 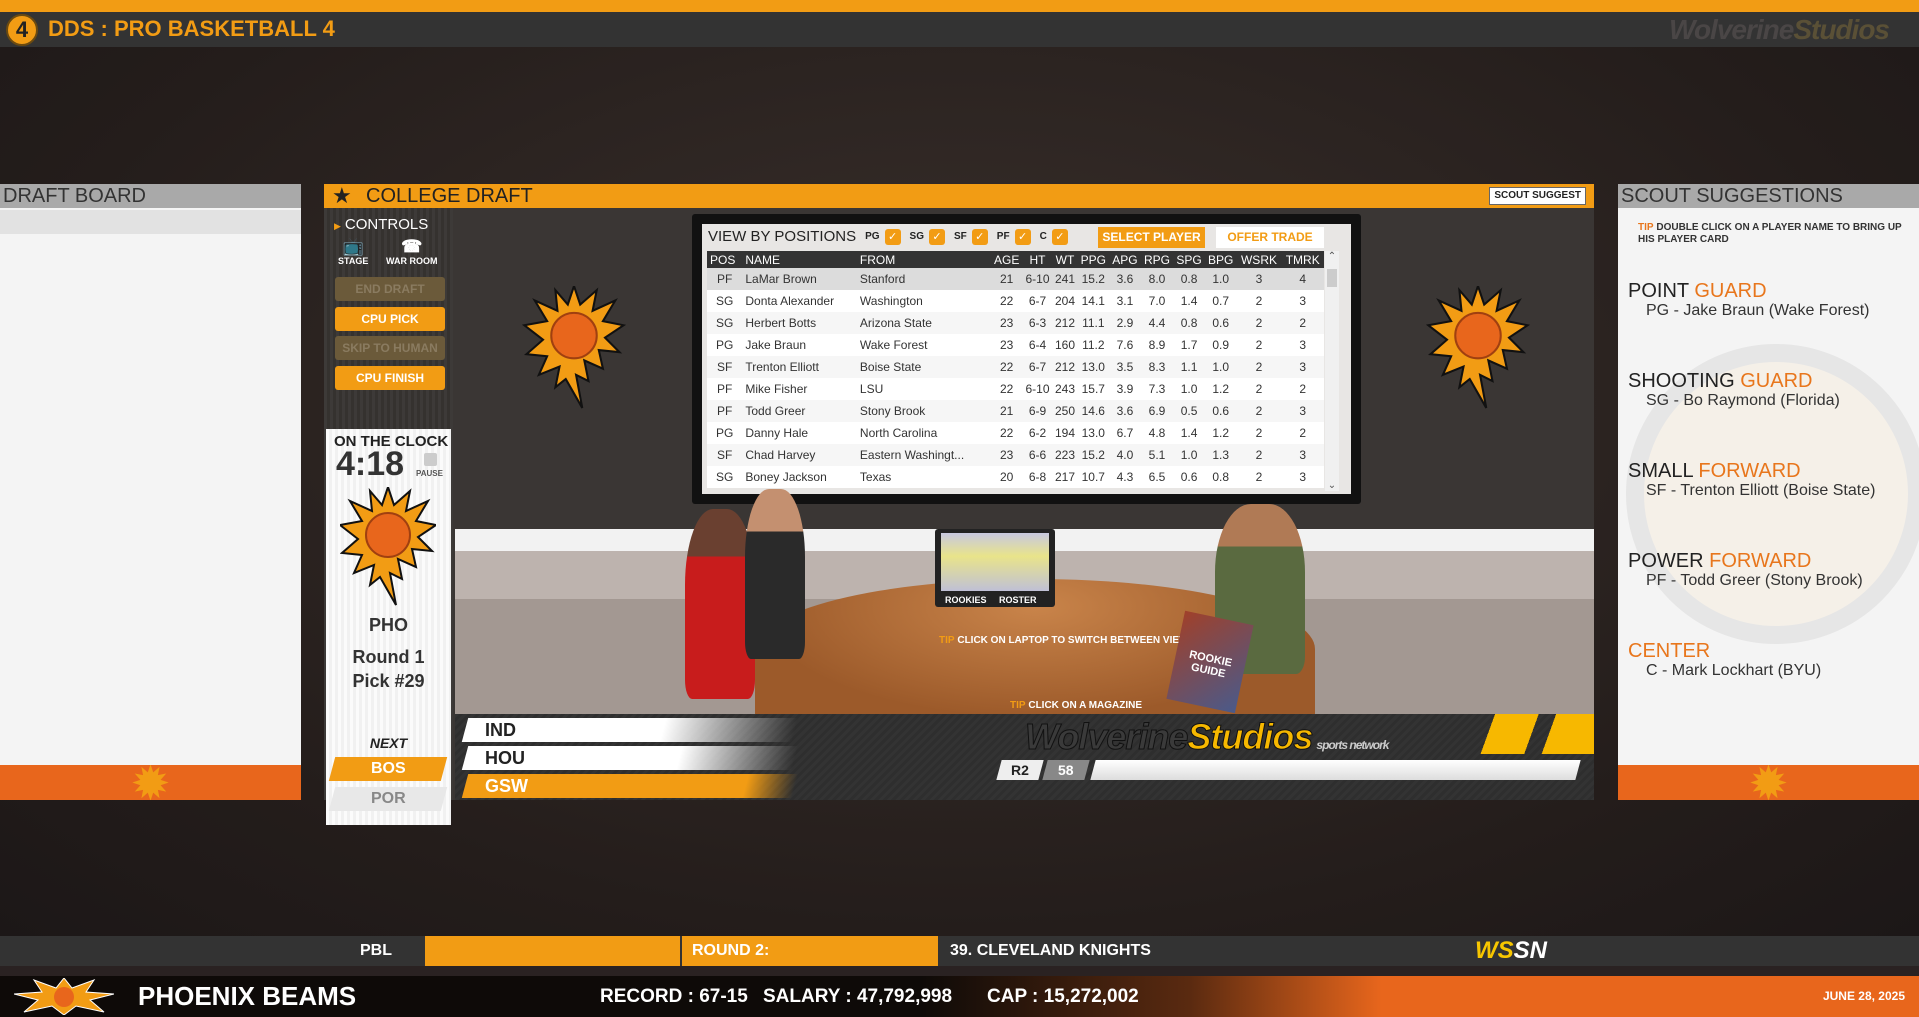 I want to click on roster-view-label: ROSTER, so click(x=1018, y=600).